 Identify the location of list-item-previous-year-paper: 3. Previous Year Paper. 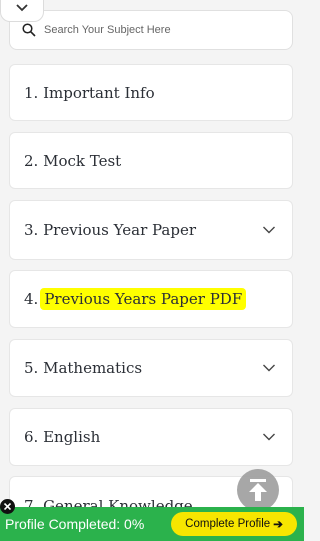
(151, 230).